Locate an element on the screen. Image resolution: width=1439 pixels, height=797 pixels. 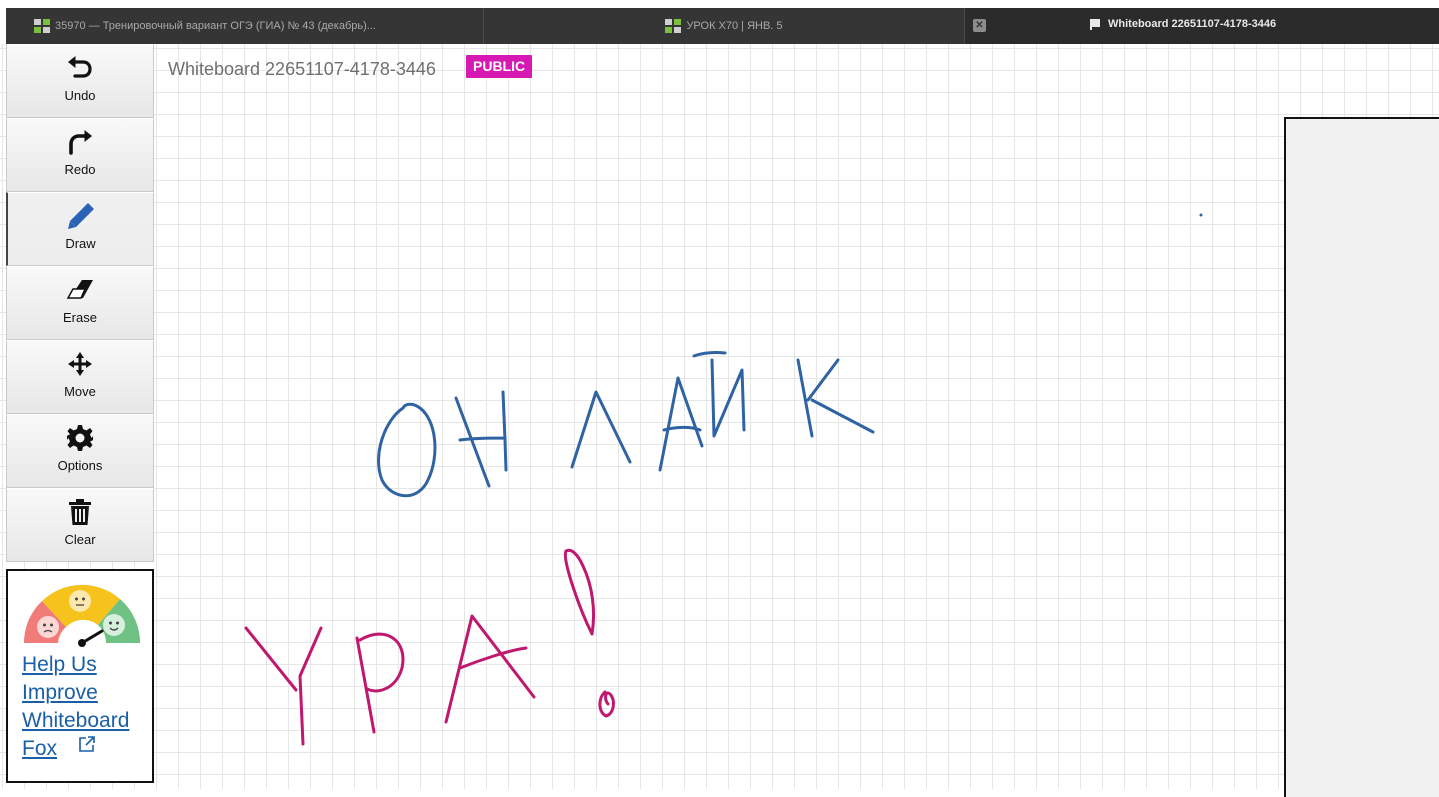
erase-label: Erase is located at coordinates (80, 317).